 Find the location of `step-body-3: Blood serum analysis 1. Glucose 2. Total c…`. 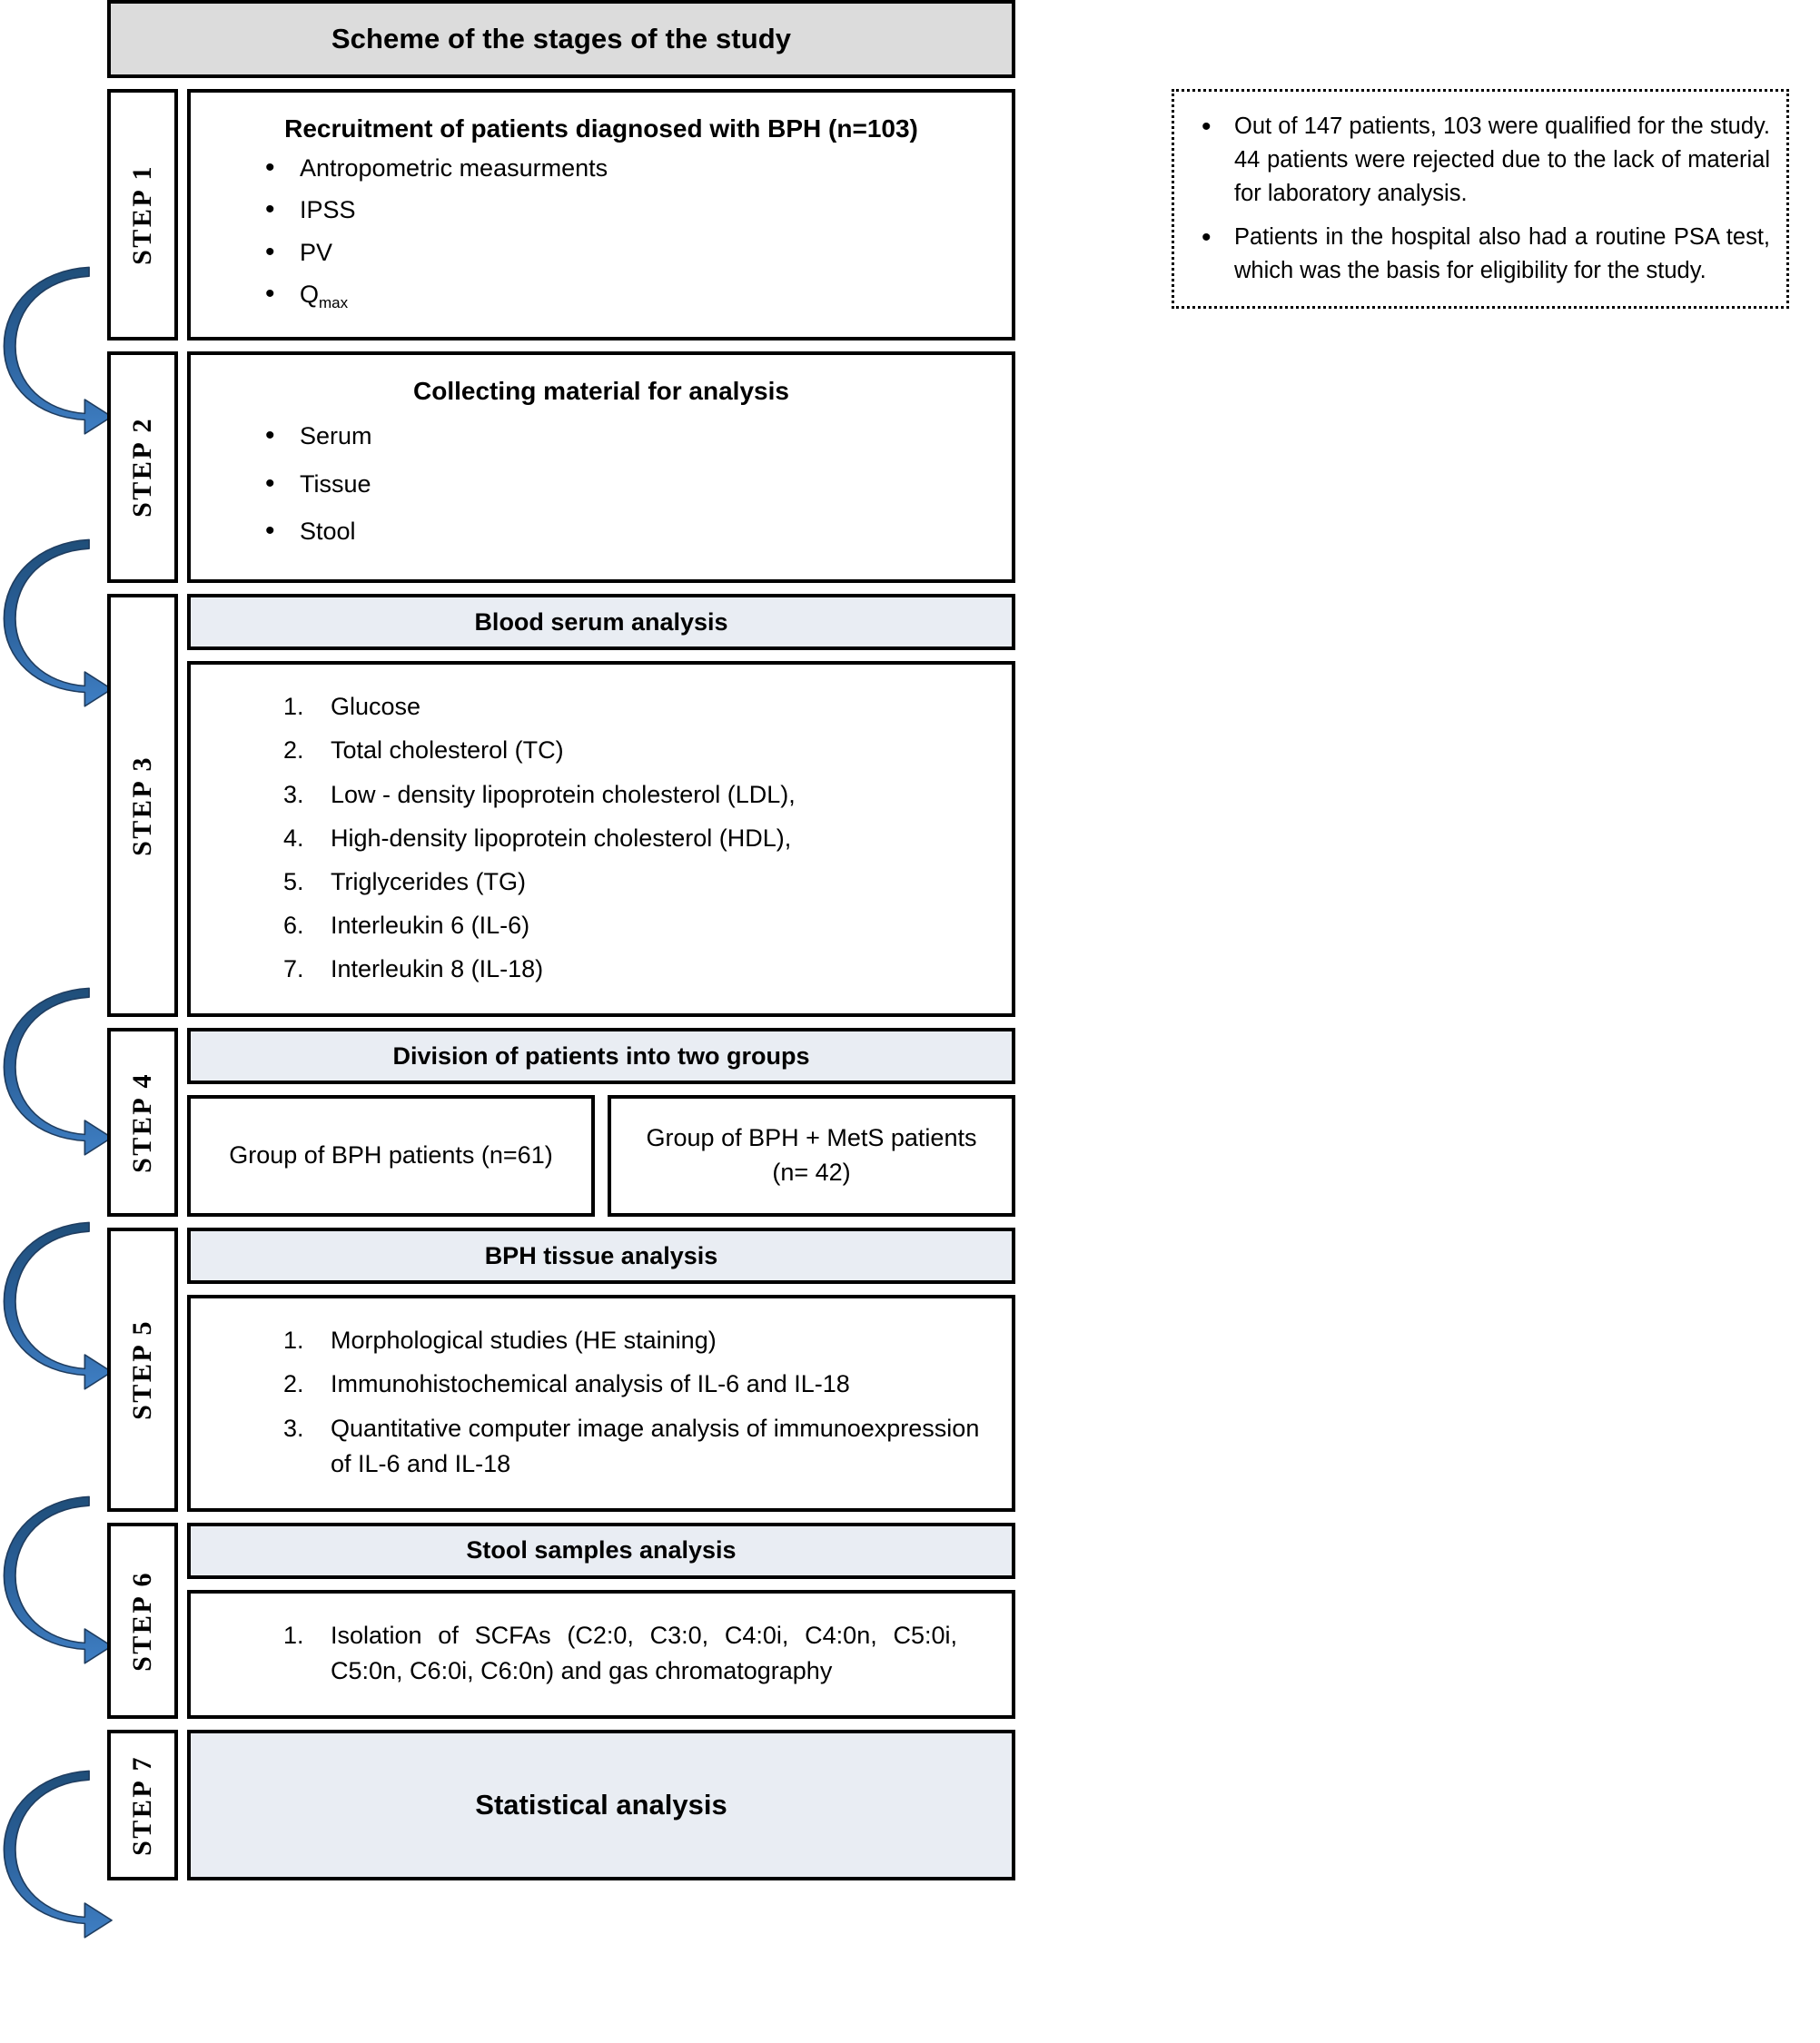

step-body-3: Blood serum analysis 1. Glucose 2. Total c… is located at coordinates (601, 806).